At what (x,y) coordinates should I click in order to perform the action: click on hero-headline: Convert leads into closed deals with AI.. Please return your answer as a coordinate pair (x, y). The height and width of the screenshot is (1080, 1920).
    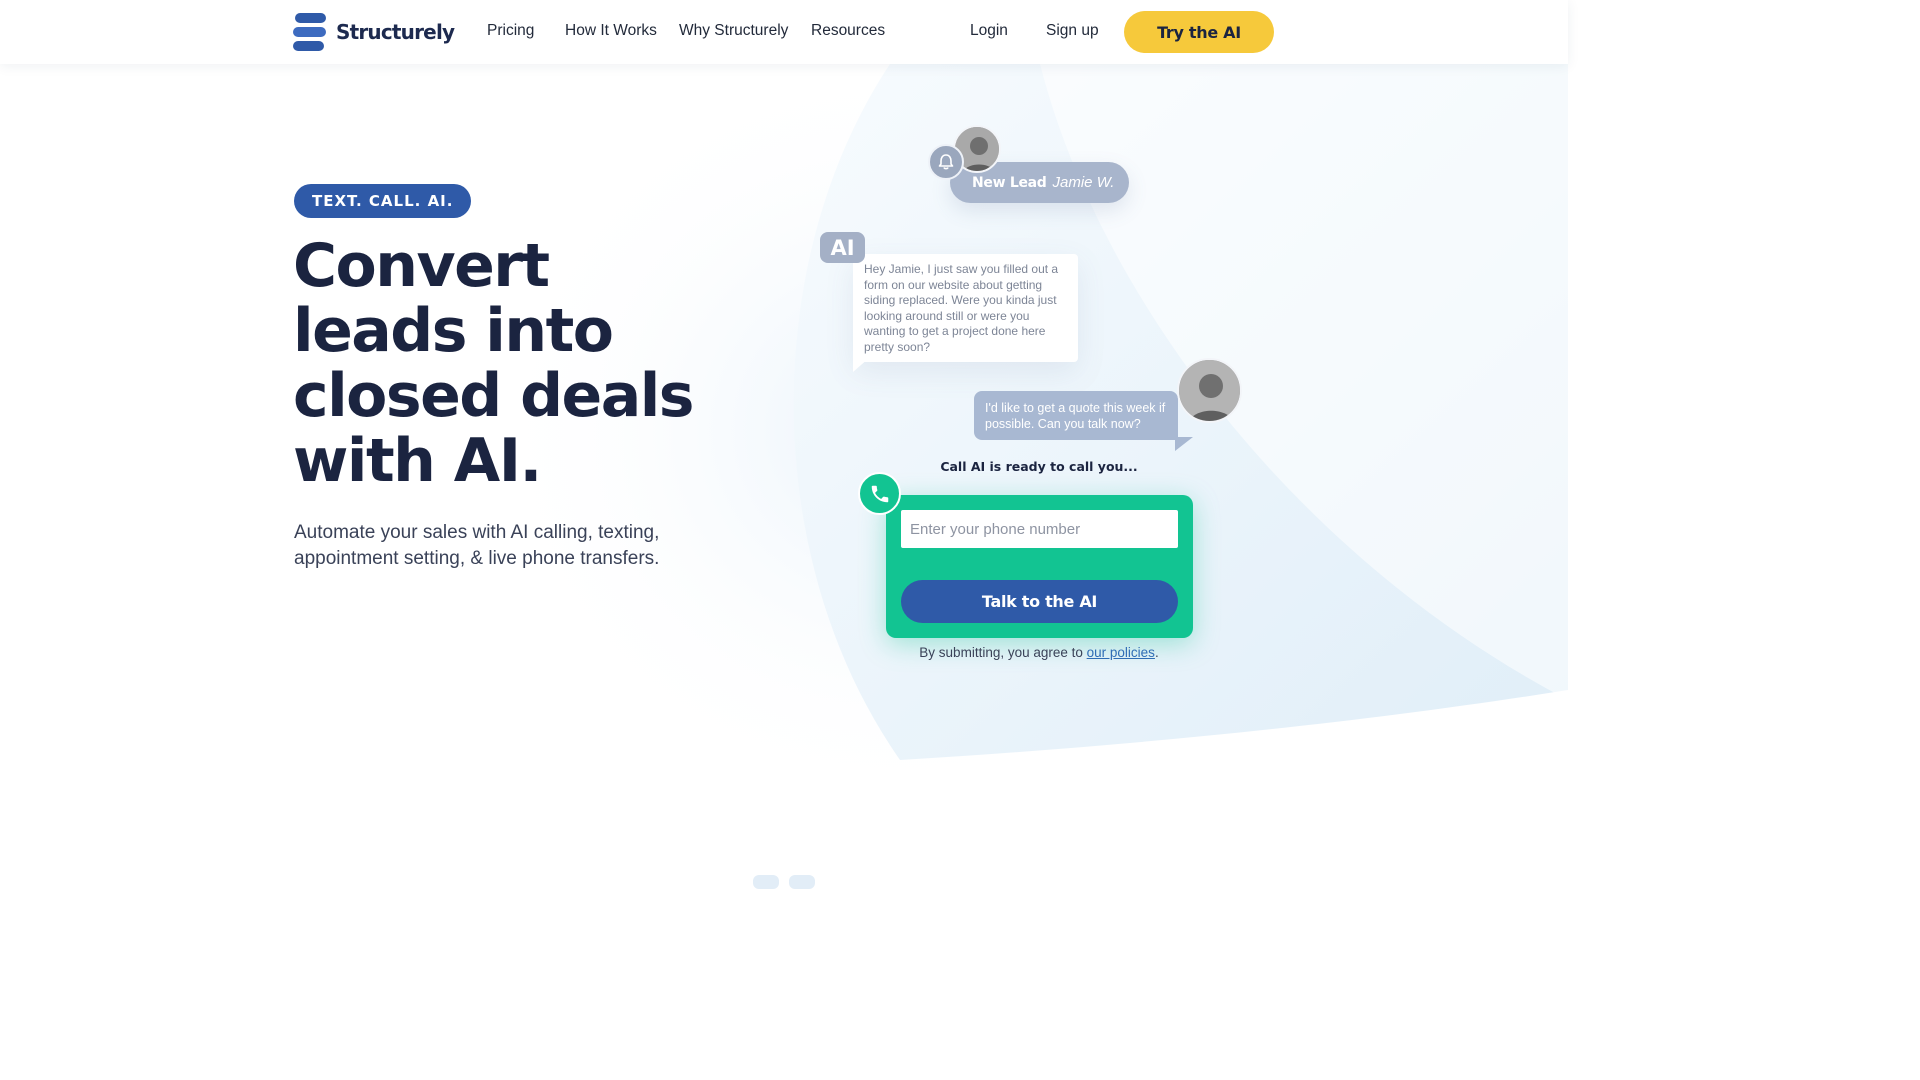
    Looking at the image, I should click on (543, 364).